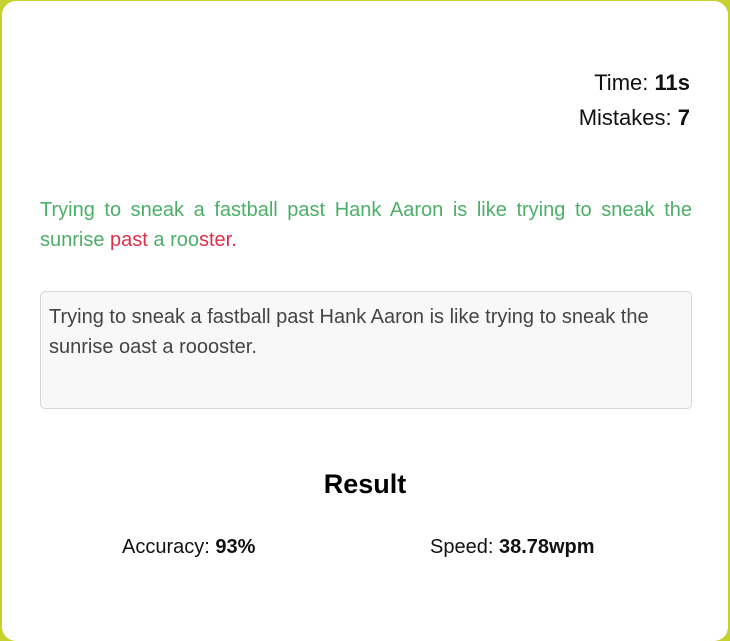  I want to click on time-value: 11s, so click(672, 82).